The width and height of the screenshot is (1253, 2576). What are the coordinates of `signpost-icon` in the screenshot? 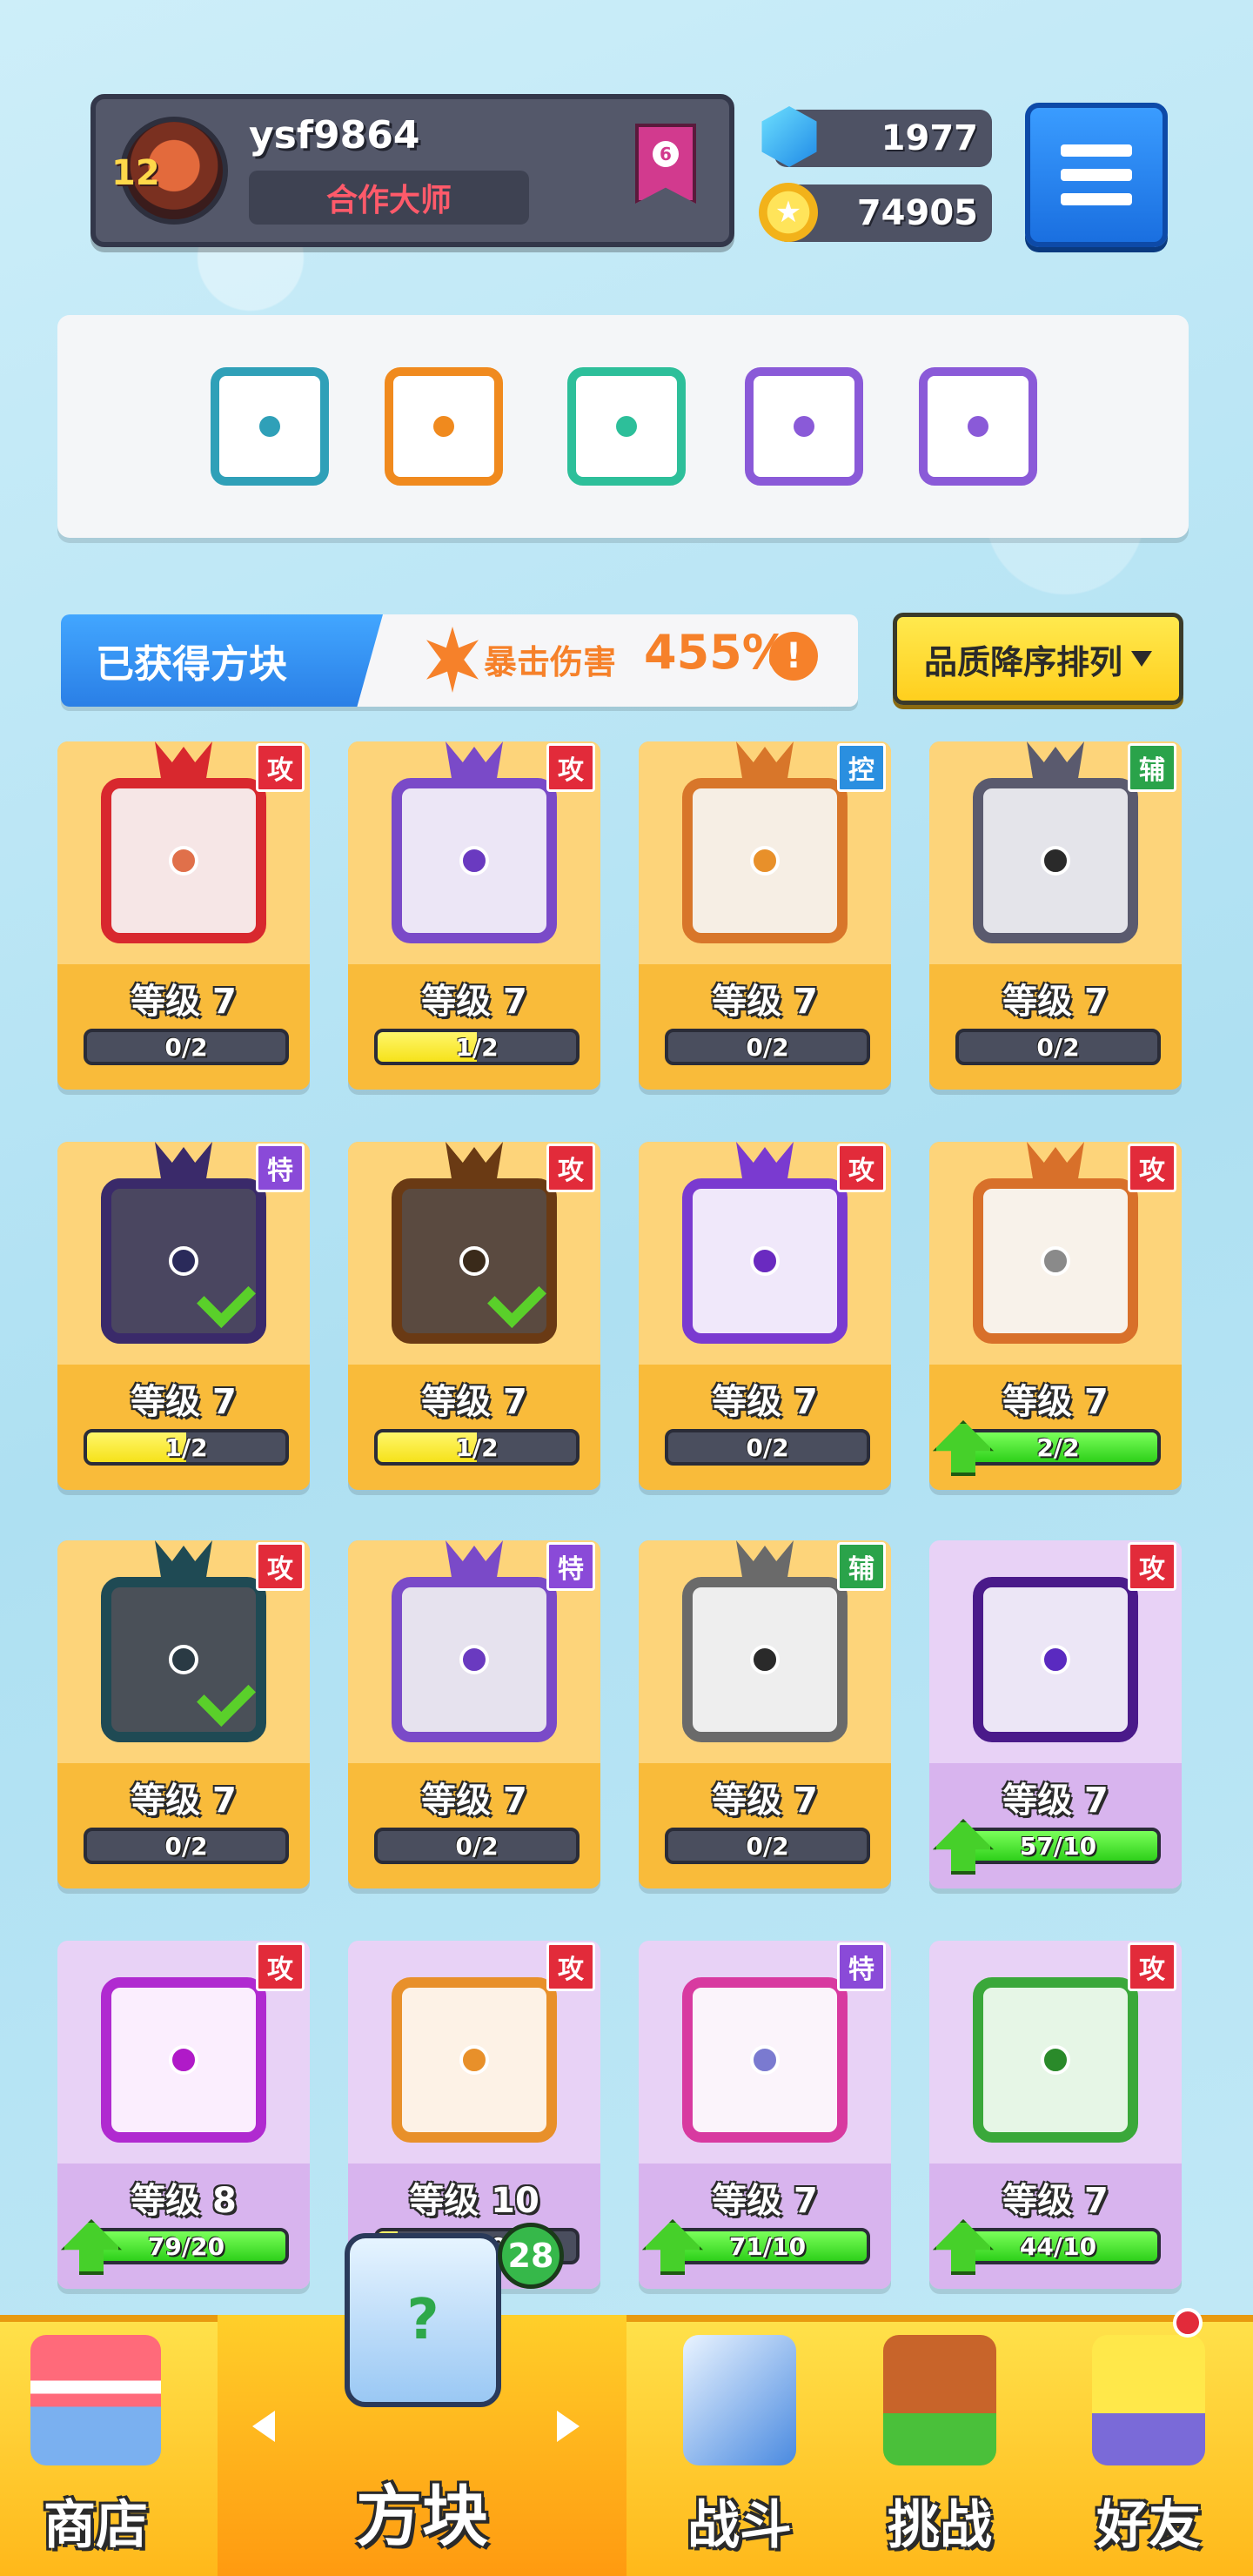 It's located at (939, 2400).